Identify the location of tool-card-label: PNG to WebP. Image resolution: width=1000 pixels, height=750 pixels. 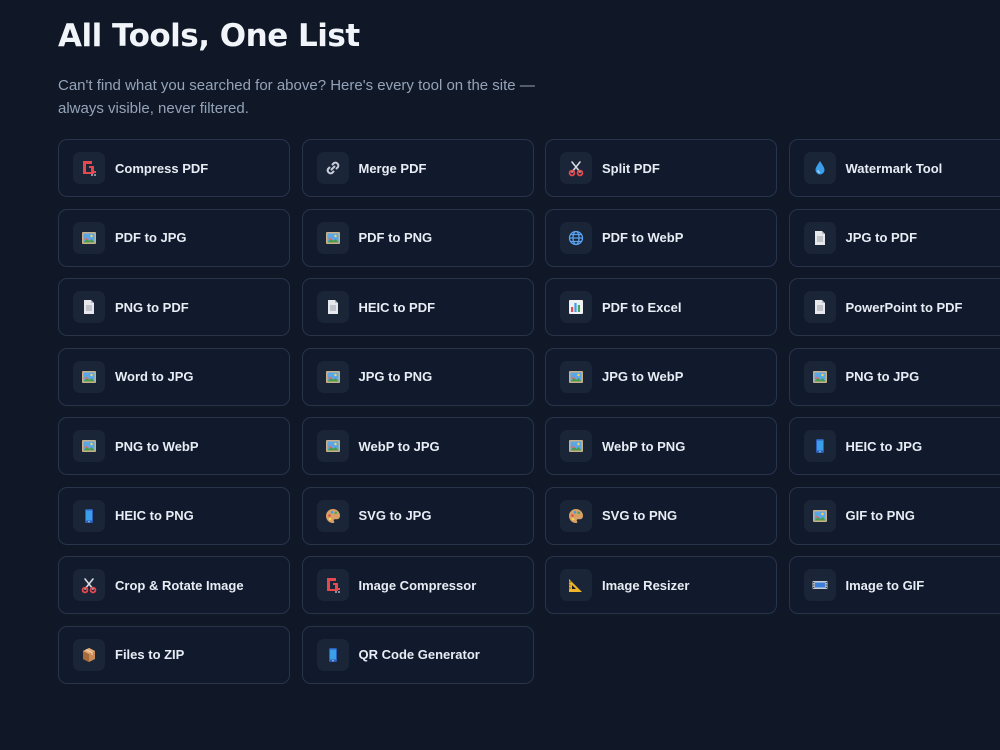
(157, 446).